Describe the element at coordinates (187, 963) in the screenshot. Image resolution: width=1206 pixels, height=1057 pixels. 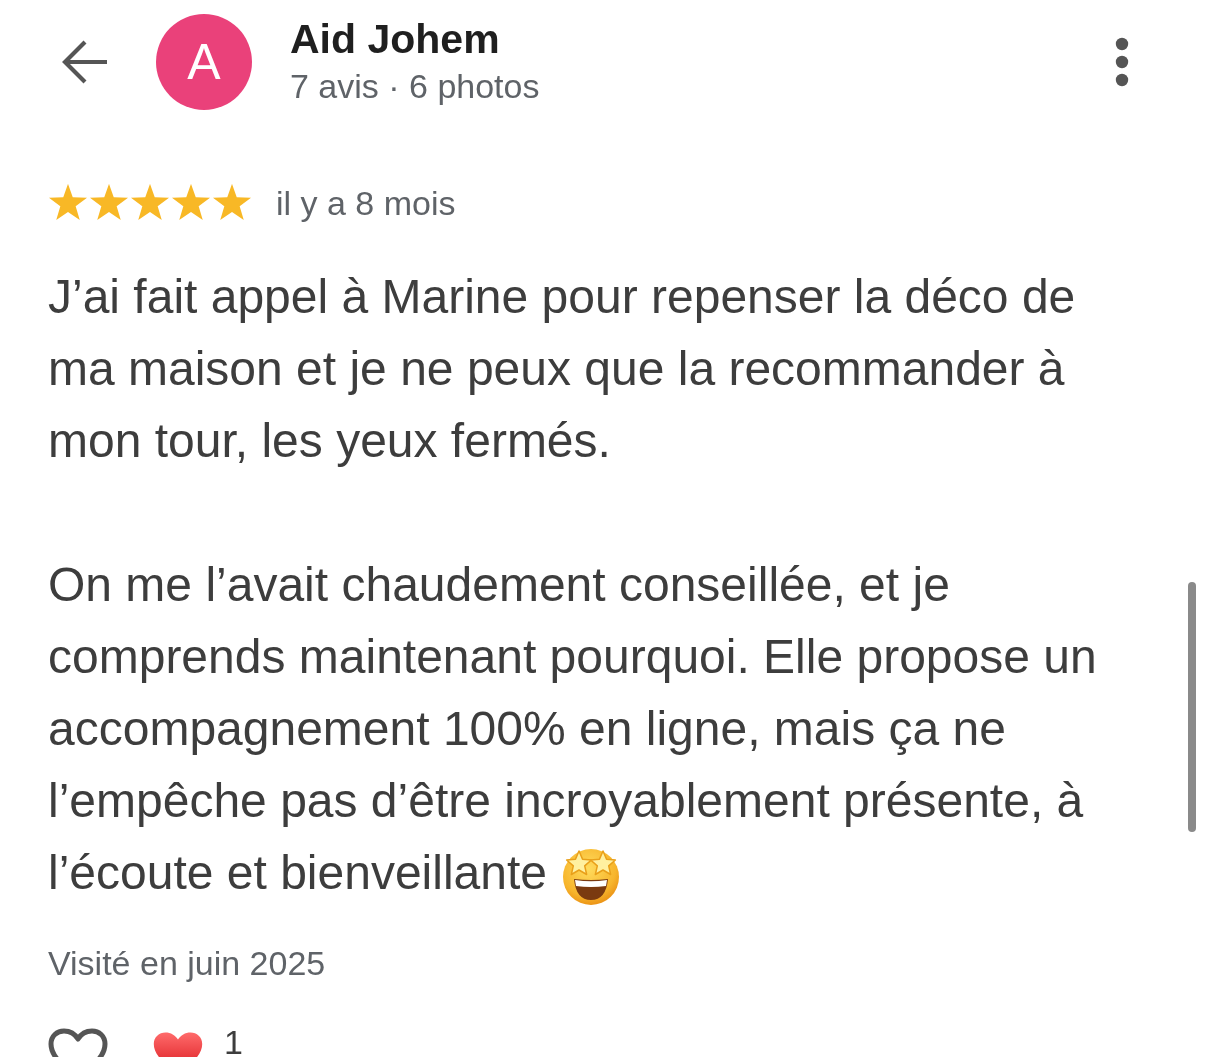
I see `visit-date: Visité en juin 2025` at that location.